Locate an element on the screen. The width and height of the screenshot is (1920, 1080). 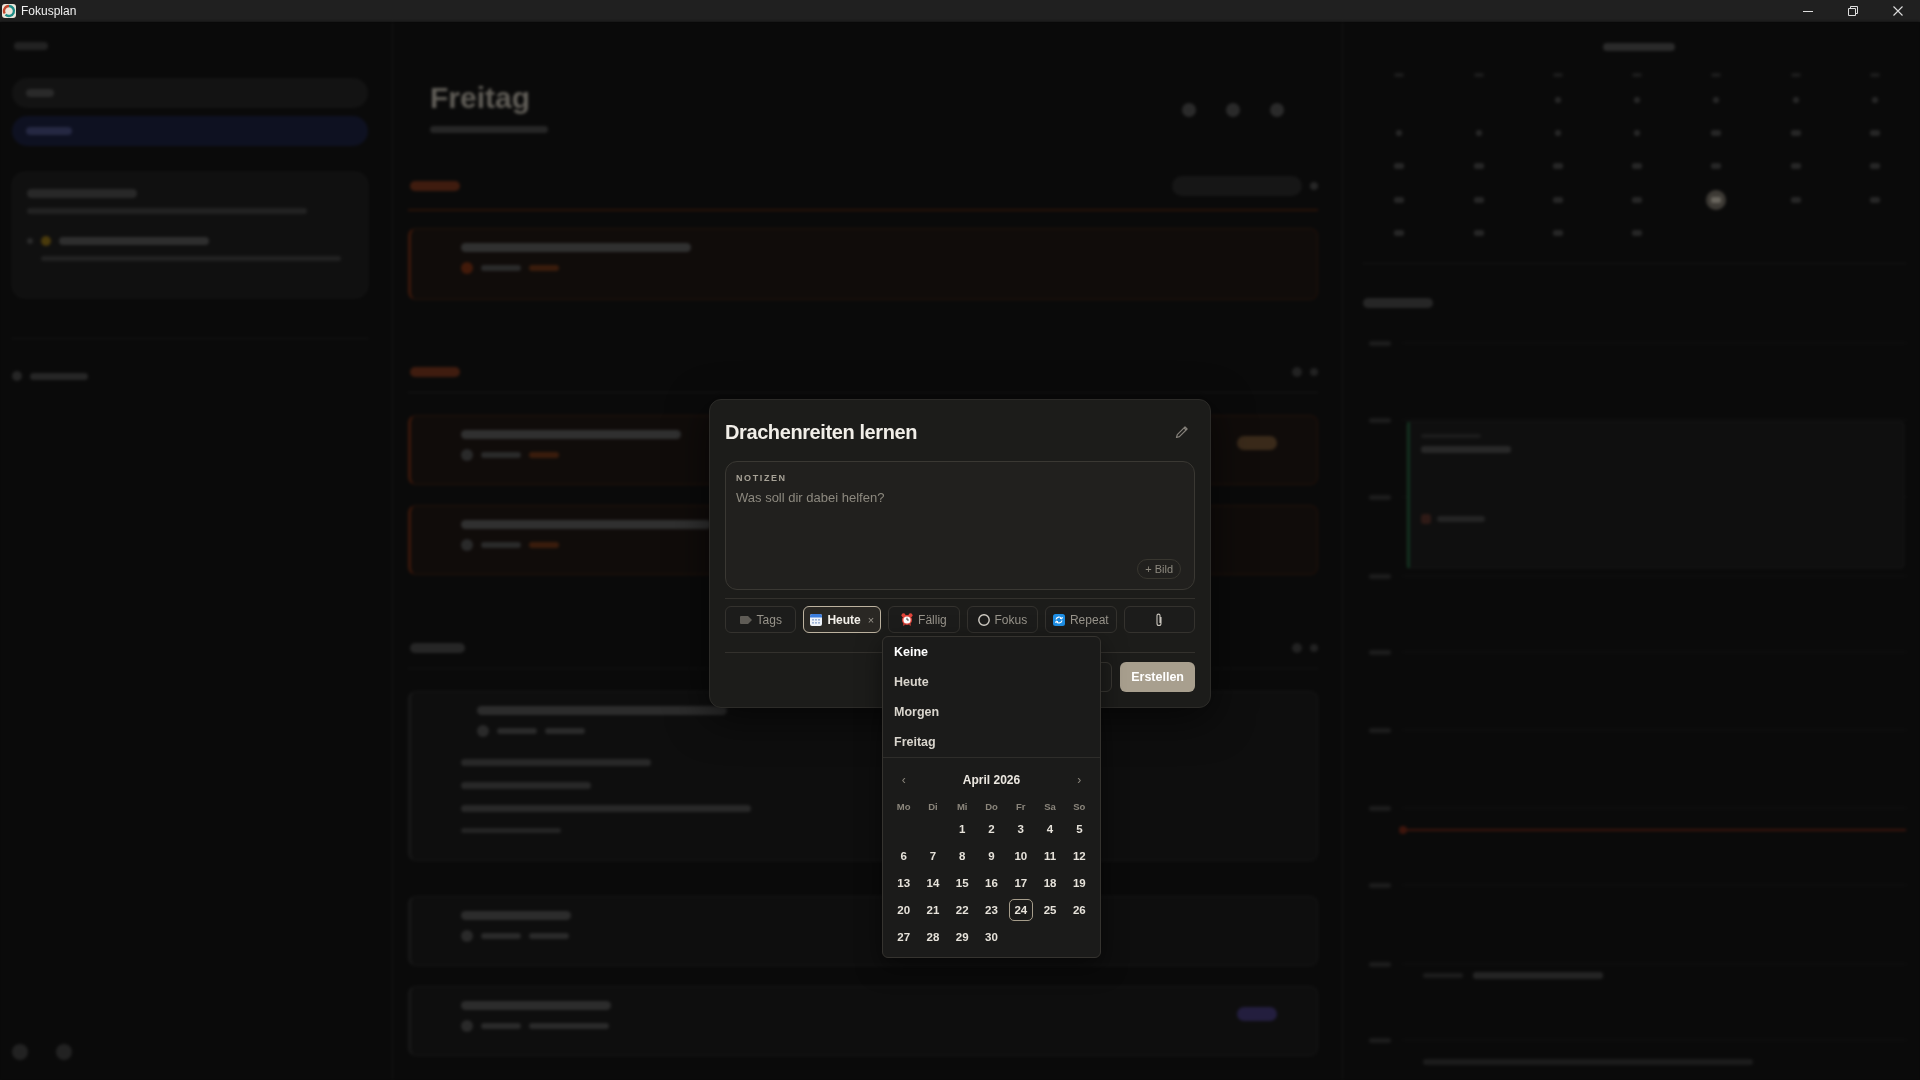
pencil-icon is located at coordinates (1182, 432).